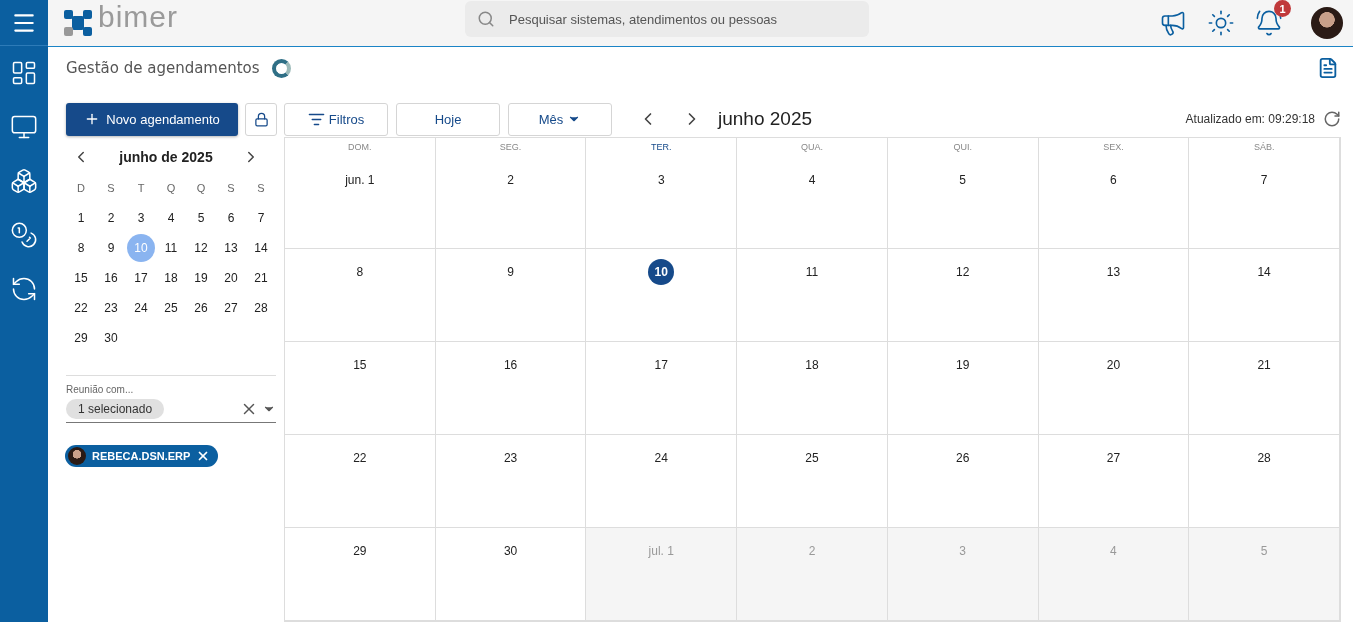  What do you see at coordinates (511, 481) in the screenshot?
I see `day-cell: 23` at bounding box center [511, 481].